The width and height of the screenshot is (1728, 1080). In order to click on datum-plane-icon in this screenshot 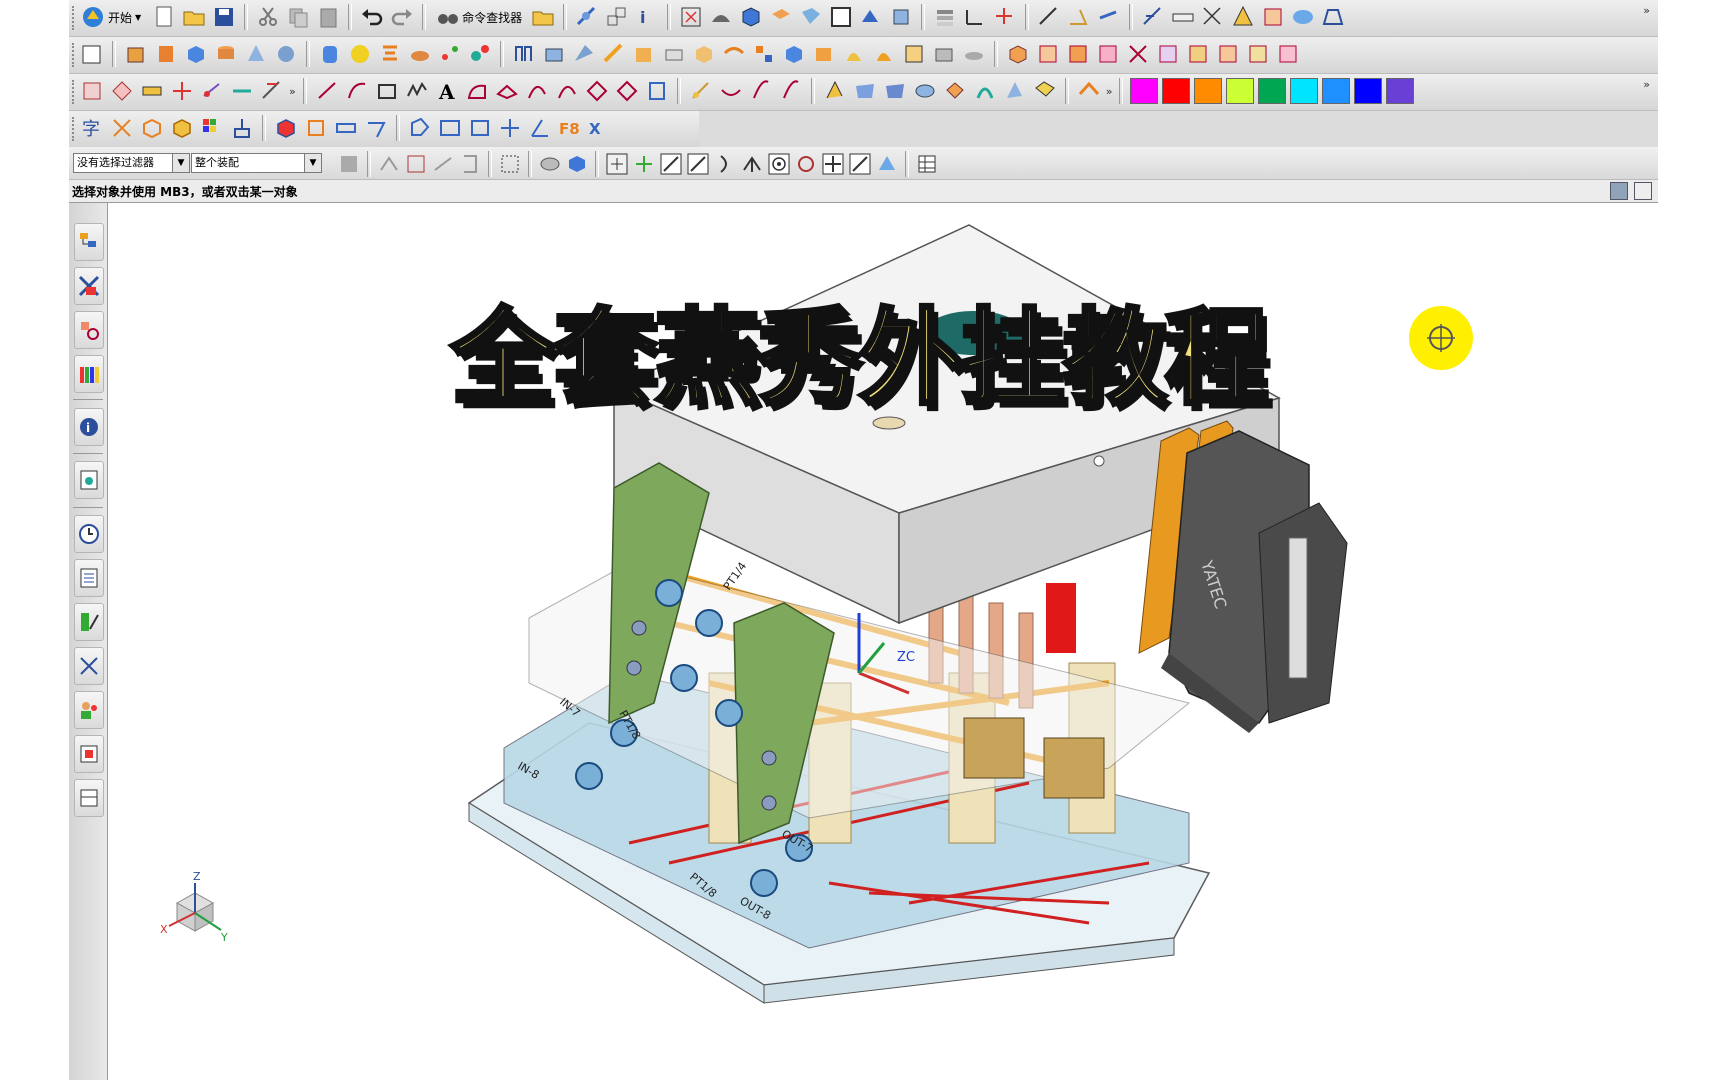, I will do `click(122, 91)`.